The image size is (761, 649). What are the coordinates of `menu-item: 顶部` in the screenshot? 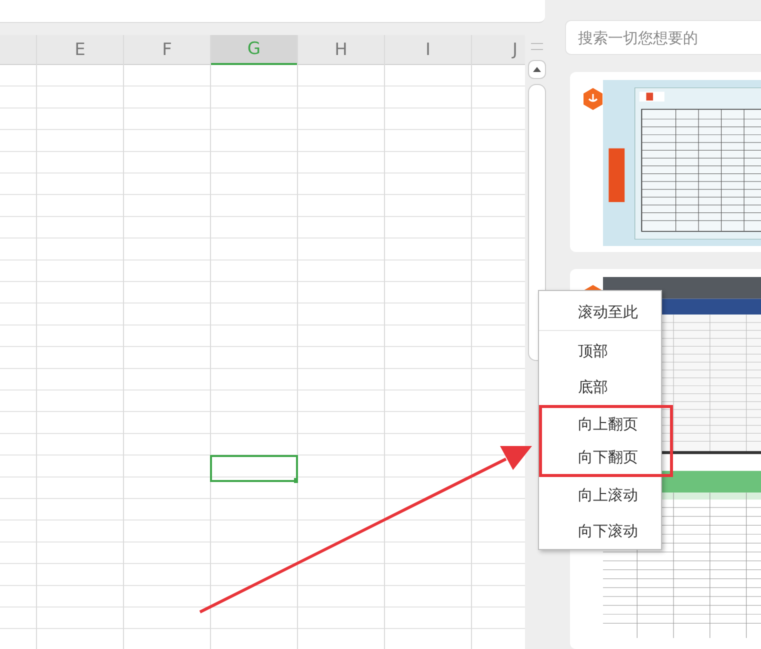 It's located at (600, 351).